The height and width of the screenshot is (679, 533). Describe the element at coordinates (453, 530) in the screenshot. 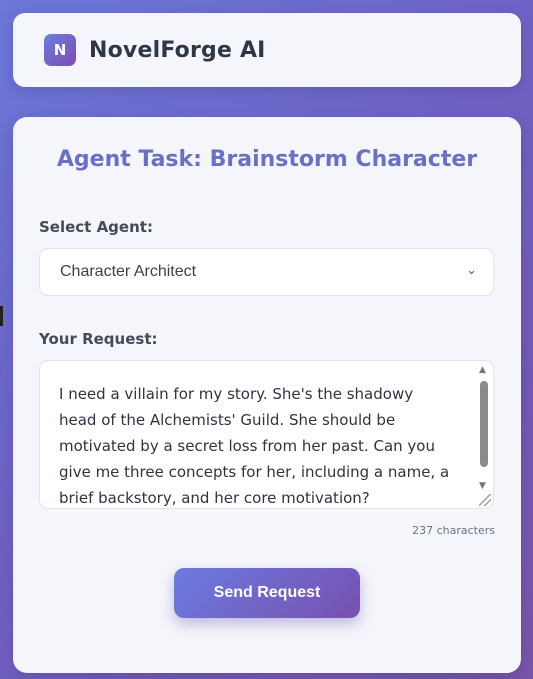

I see `character-count: 237 characters` at that location.